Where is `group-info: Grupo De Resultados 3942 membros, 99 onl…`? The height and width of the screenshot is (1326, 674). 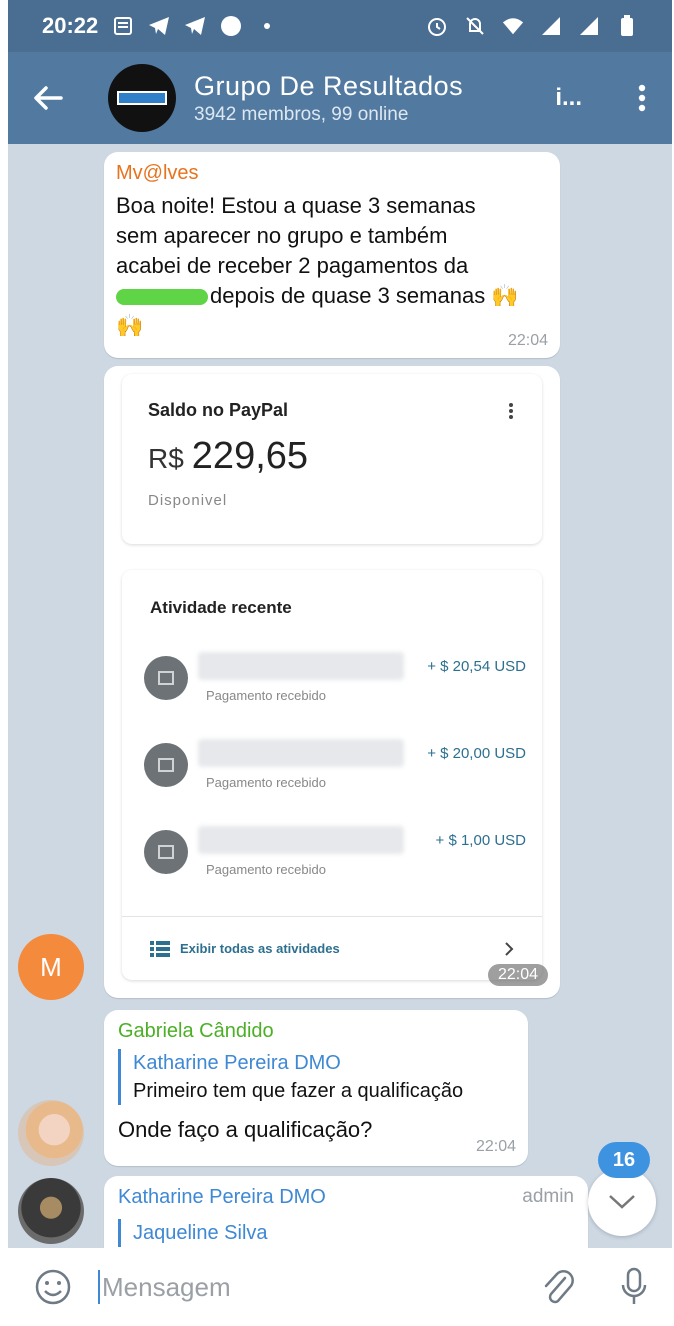
group-info: Grupo De Resultados 3942 membros, 99 onl… is located at coordinates (374, 98).